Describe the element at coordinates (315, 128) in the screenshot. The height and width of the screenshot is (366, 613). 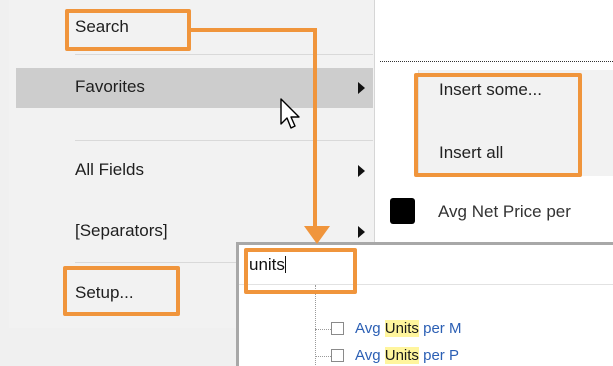
I see `connector-vertical` at that location.